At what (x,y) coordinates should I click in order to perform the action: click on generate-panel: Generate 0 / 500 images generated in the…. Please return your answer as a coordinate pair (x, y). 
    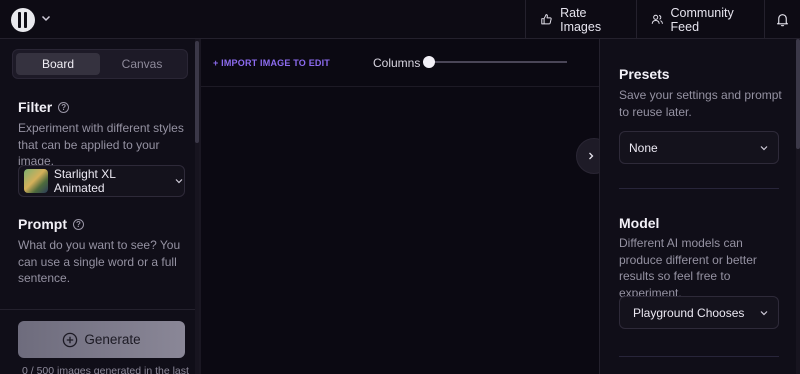
    Looking at the image, I should click on (99, 341).